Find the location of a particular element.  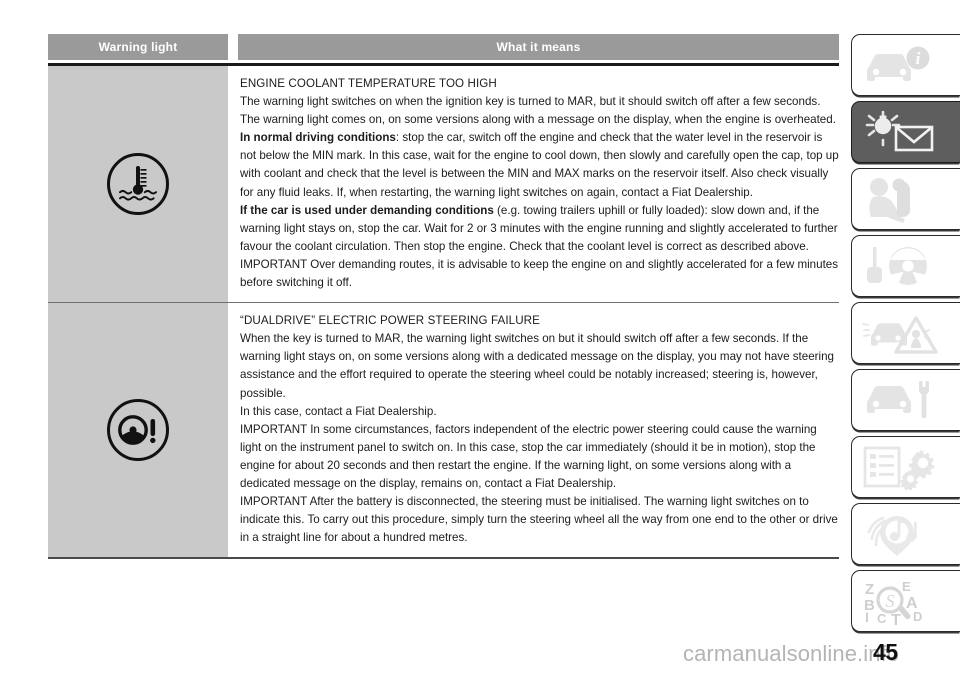

paragraph-text: In this case, contact a Fiat Dealership. is located at coordinates (338, 411).